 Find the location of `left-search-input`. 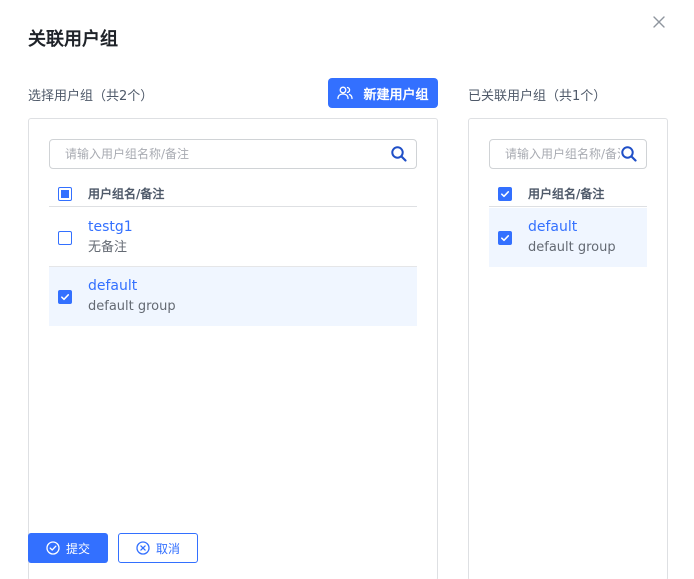

left-search-input is located at coordinates (227, 154).